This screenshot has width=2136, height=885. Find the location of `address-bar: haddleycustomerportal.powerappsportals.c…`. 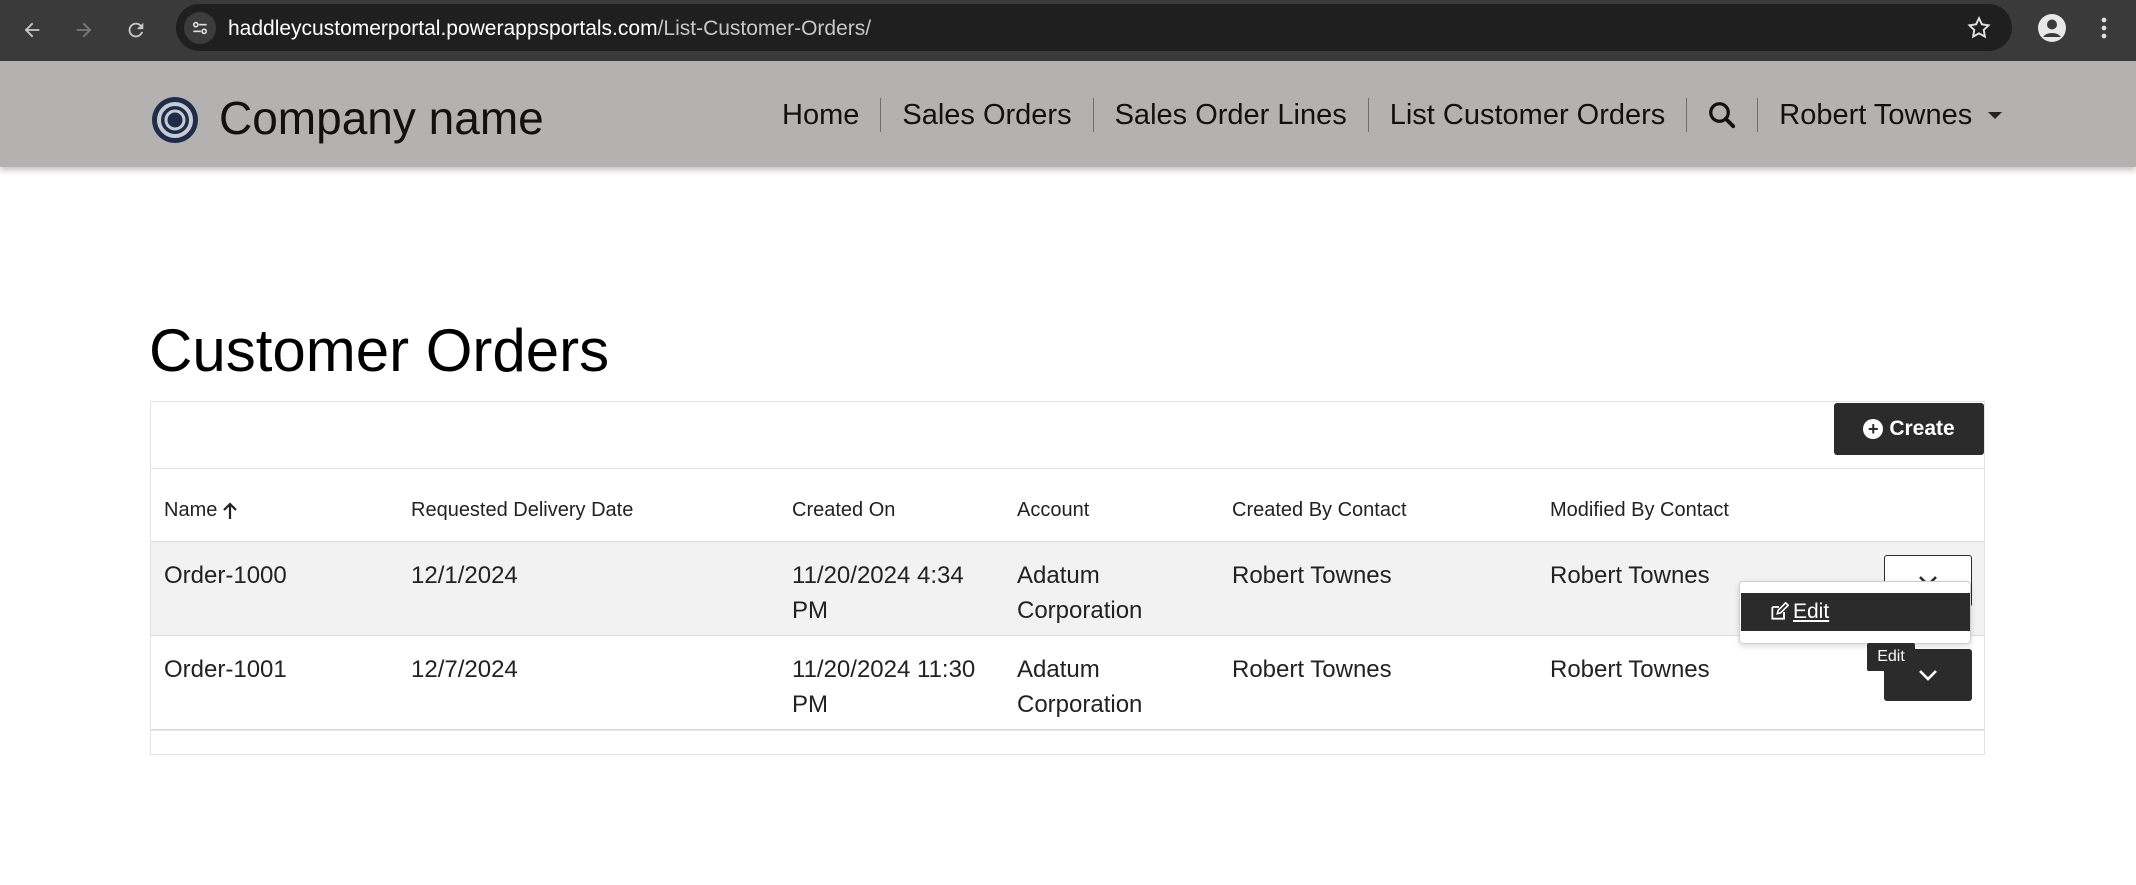

address-bar: haddleycustomerportal.powerappsportals.c… is located at coordinates (1094, 27).